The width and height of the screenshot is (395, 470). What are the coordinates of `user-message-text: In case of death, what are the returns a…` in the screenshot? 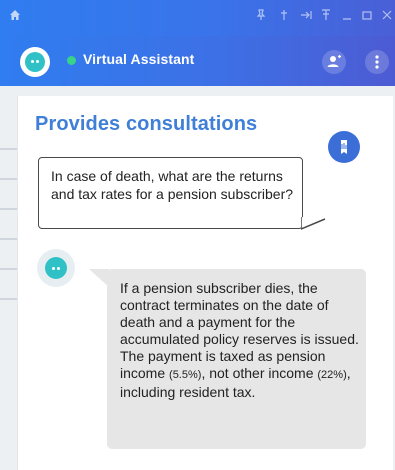 It's located at (172, 185).